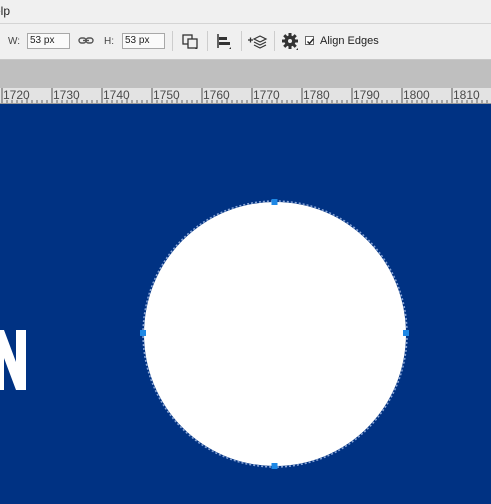 The height and width of the screenshot is (504, 491). What do you see at coordinates (290, 41) in the screenshot?
I see `gear-icon` at bounding box center [290, 41].